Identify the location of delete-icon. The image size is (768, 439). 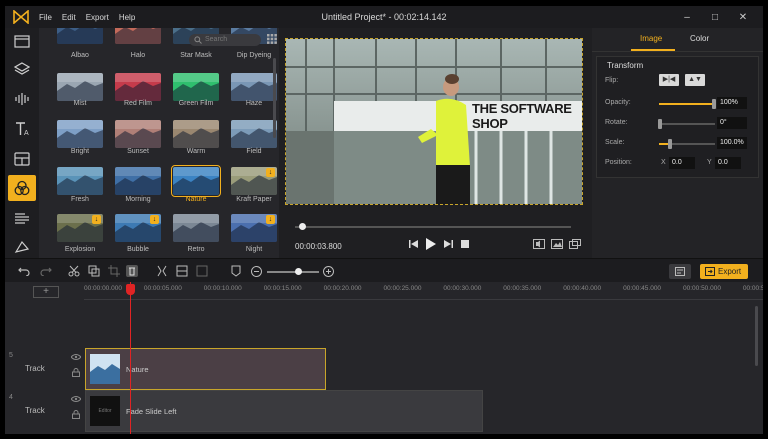
(132, 271).